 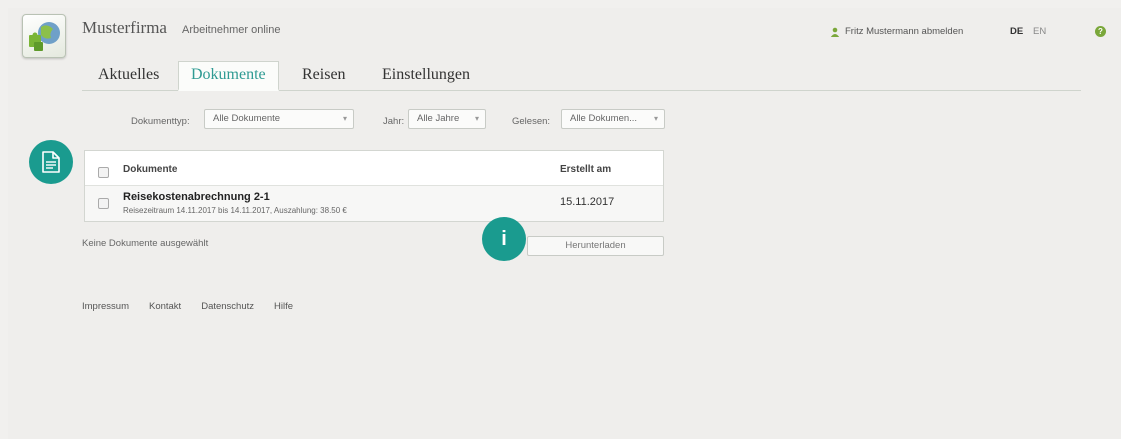 What do you see at coordinates (1039, 31) in the screenshot?
I see `lang-en: EN` at bounding box center [1039, 31].